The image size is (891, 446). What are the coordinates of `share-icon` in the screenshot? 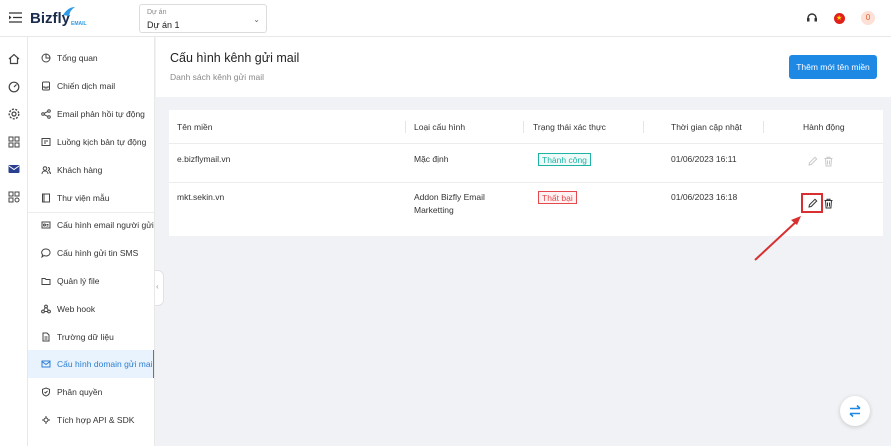 It's located at (46, 114).